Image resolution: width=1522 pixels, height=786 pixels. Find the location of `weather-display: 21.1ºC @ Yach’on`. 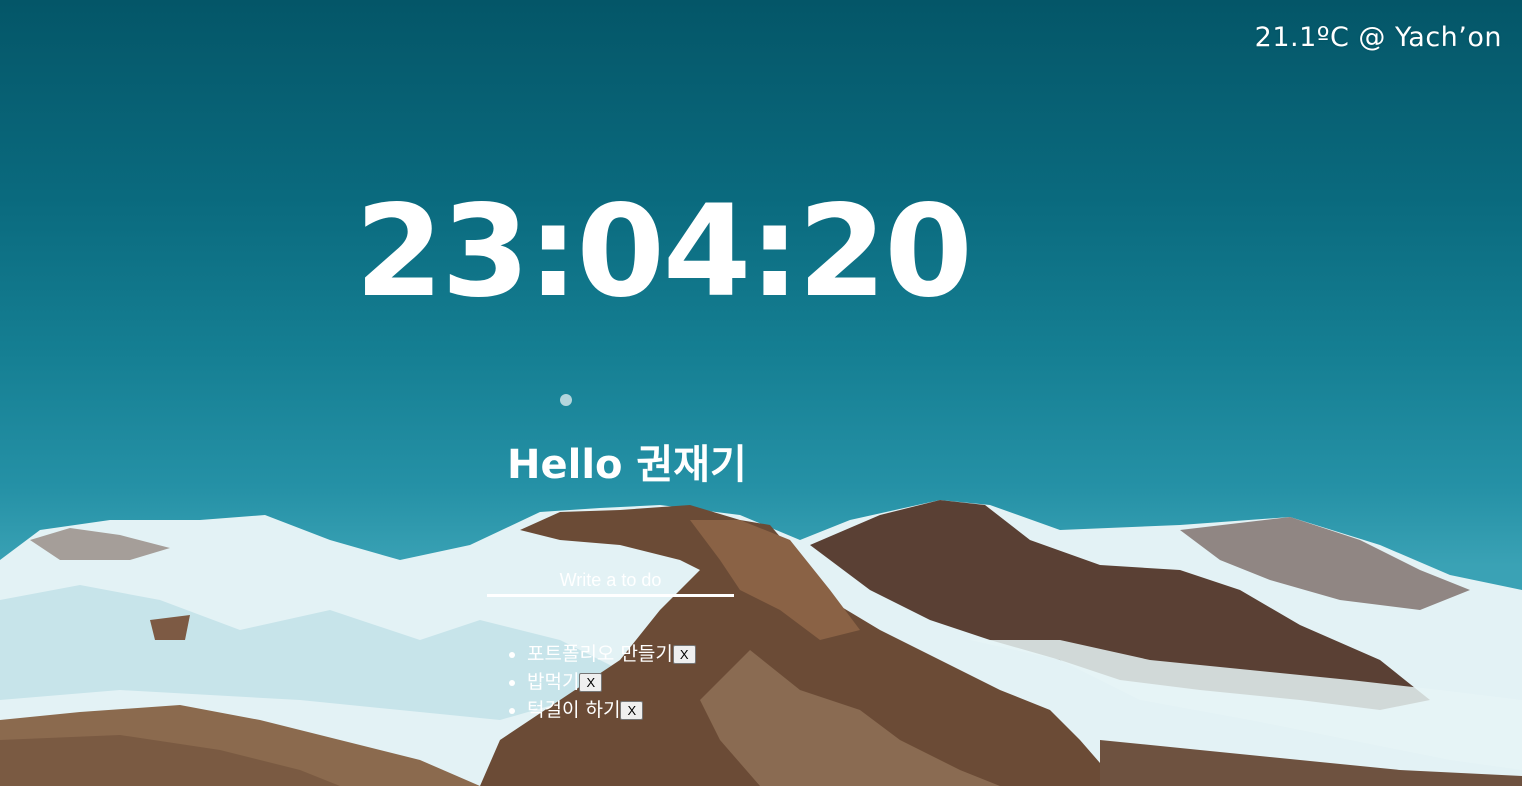

weather-display: 21.1ºC @ Yach’on is located at coordinates (1378, 37).